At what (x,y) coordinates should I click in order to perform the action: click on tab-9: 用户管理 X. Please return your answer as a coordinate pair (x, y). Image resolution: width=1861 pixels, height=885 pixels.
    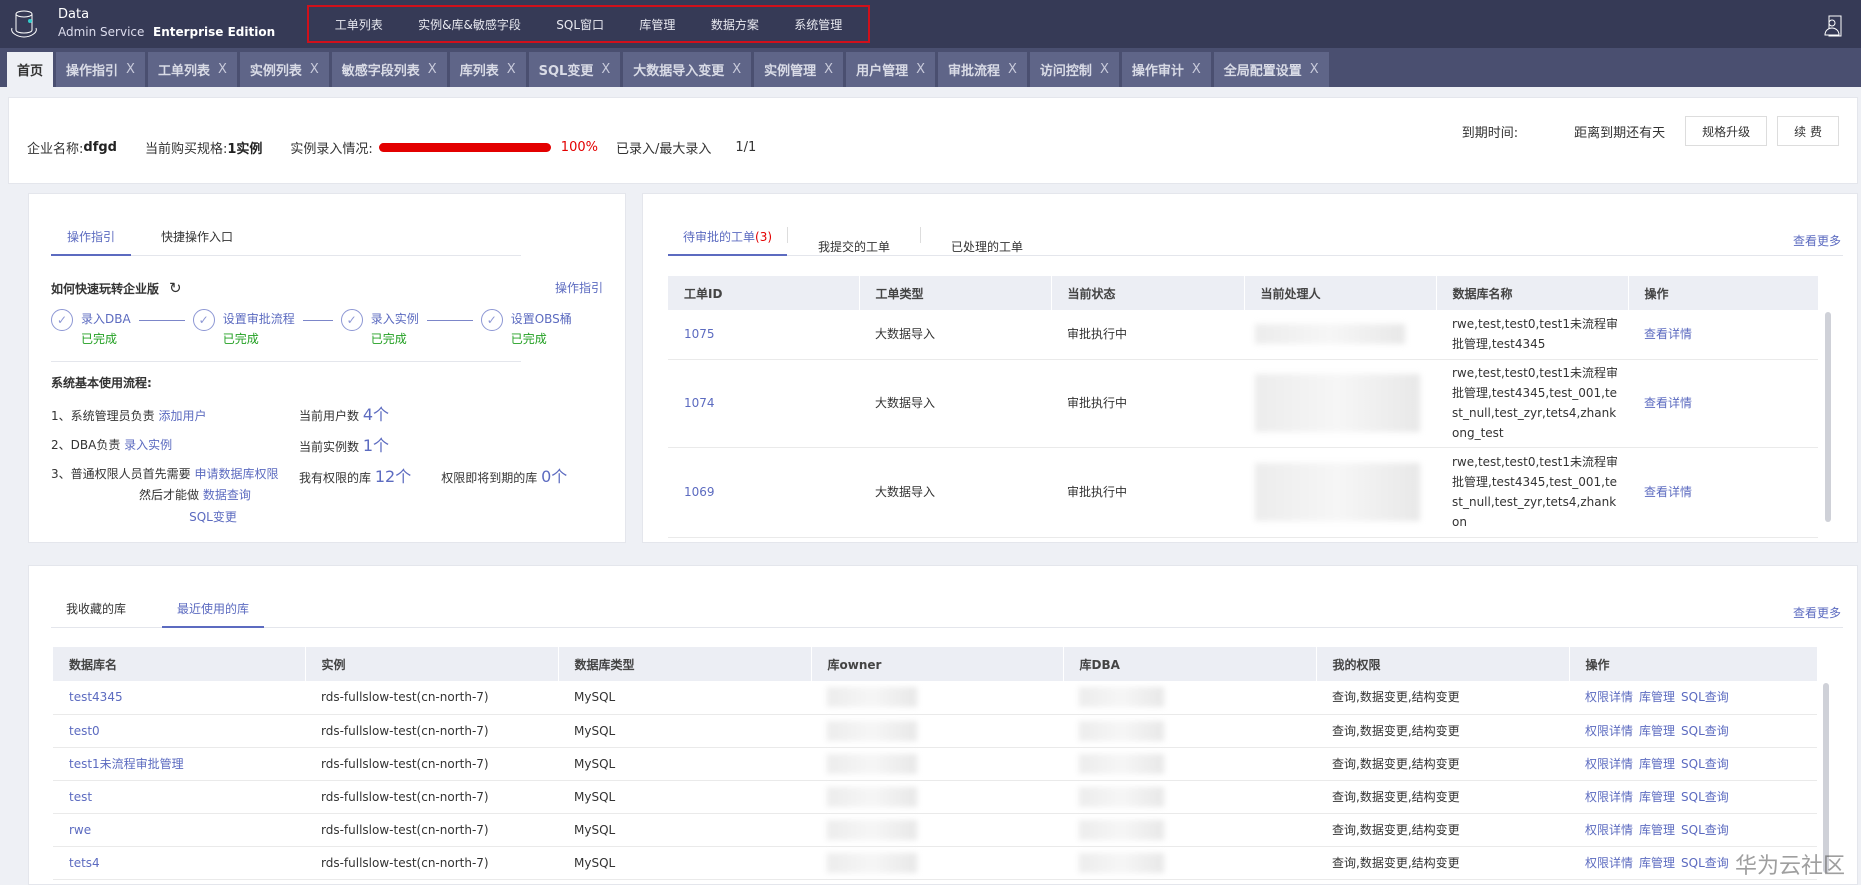
    Looking at the image, I should click on (890, 69).